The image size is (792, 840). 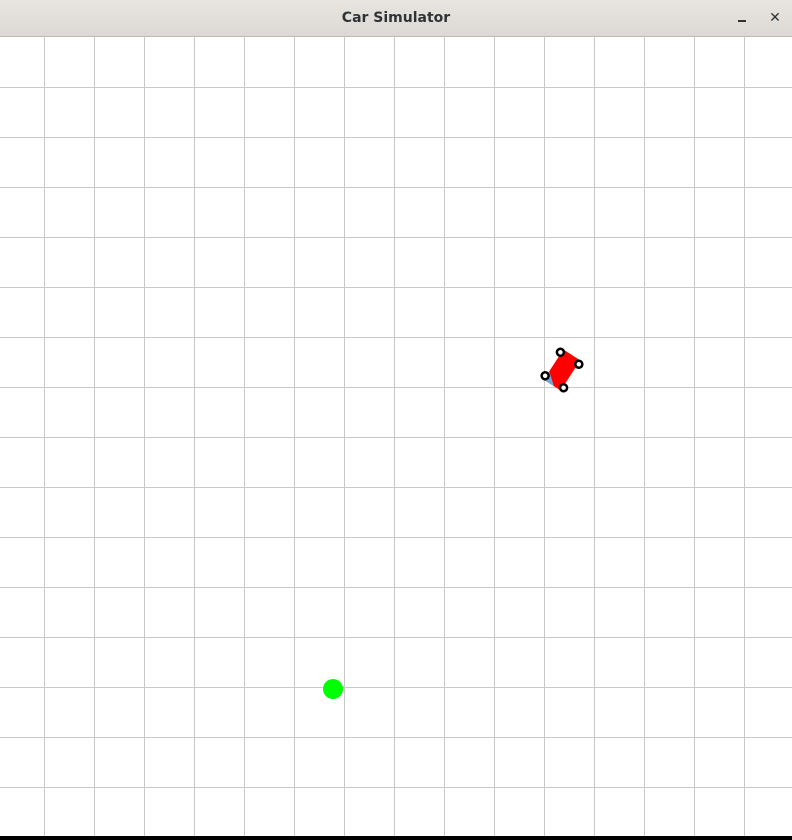 I want to click on close-button: ✕, so click(x=775, y=18).